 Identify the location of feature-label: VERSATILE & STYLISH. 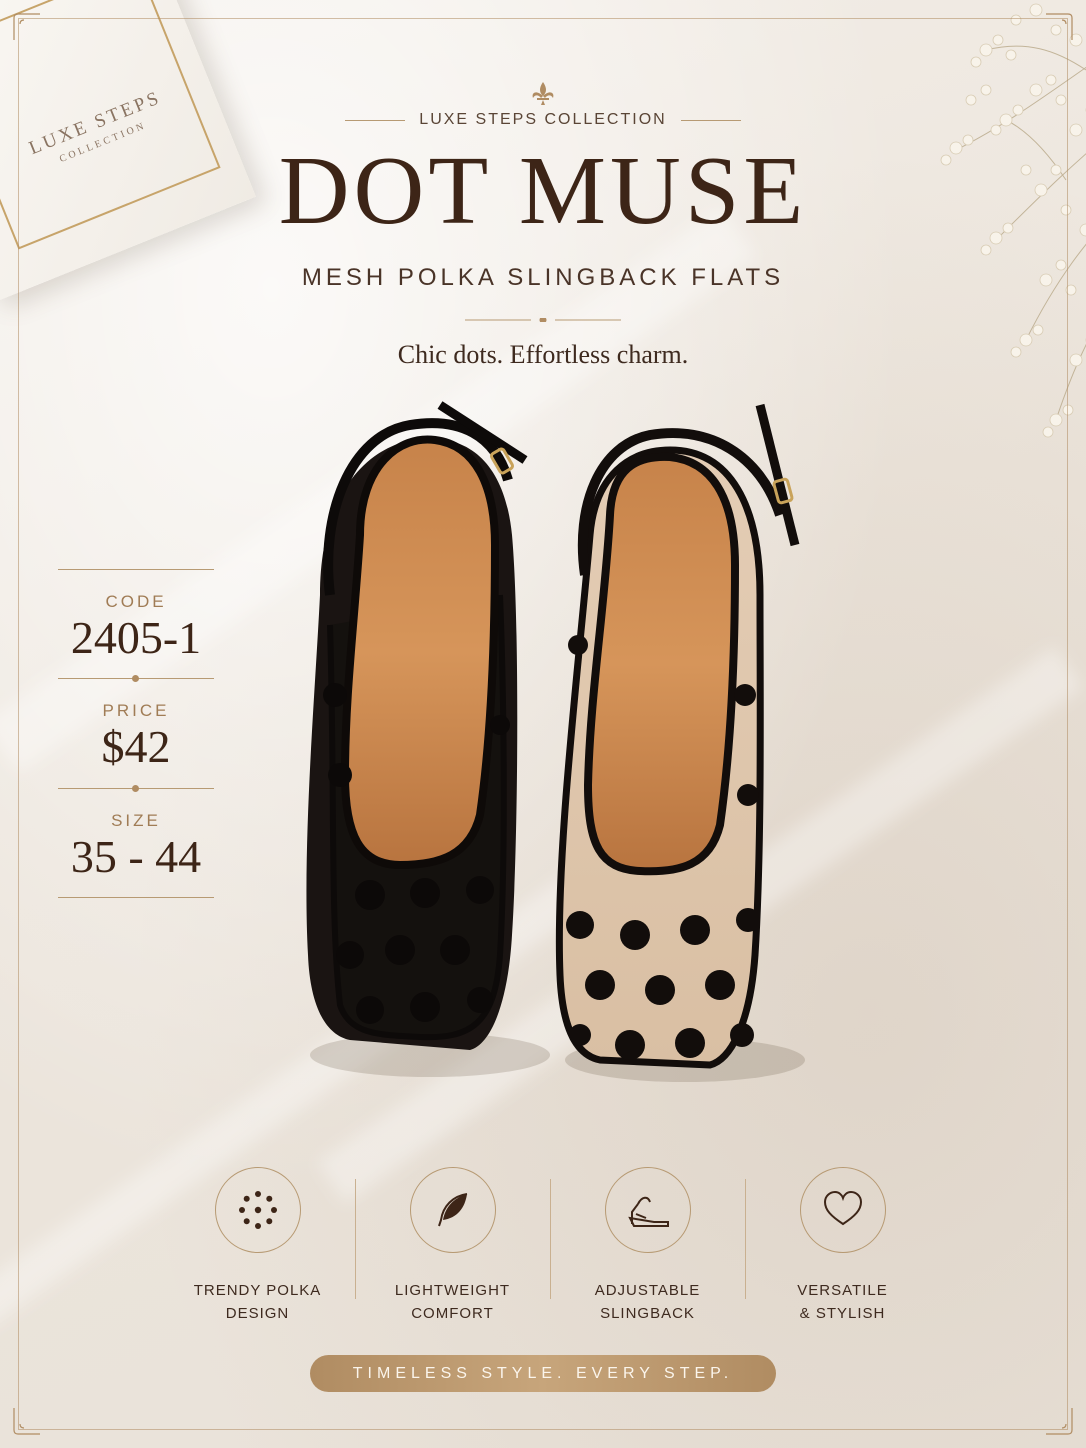
(842, 1302).